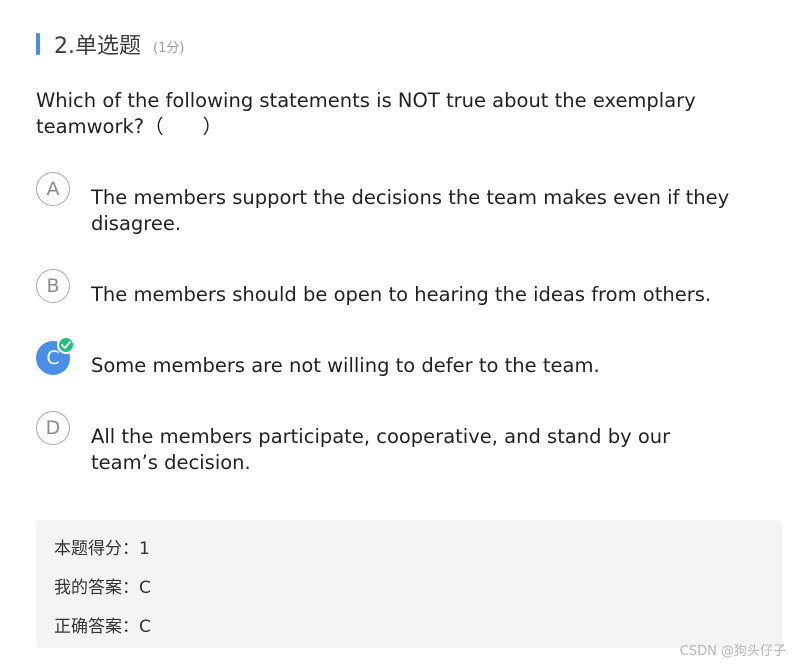 This screenshot has width=792, height=665. I want to click on question-score: (1分), so click(169, 48).